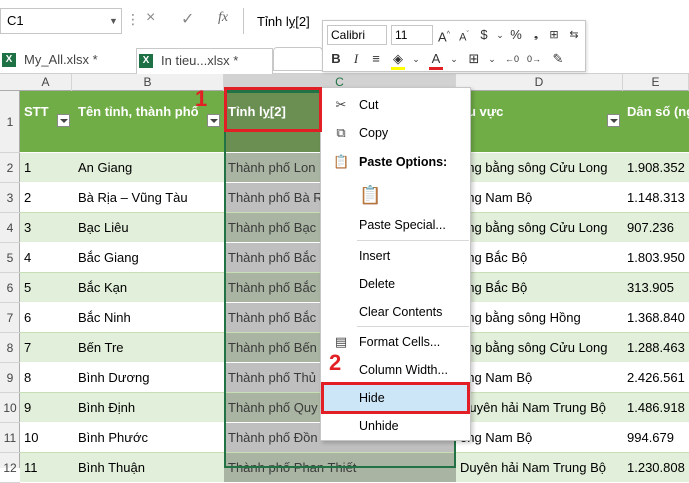 The height and width of the screenshot is (483, 689). What do you see at coordinates (395, 105) in the screenshot?
I see `menu-item-cut: ✂ Cut` at bounding box center [395, 105].